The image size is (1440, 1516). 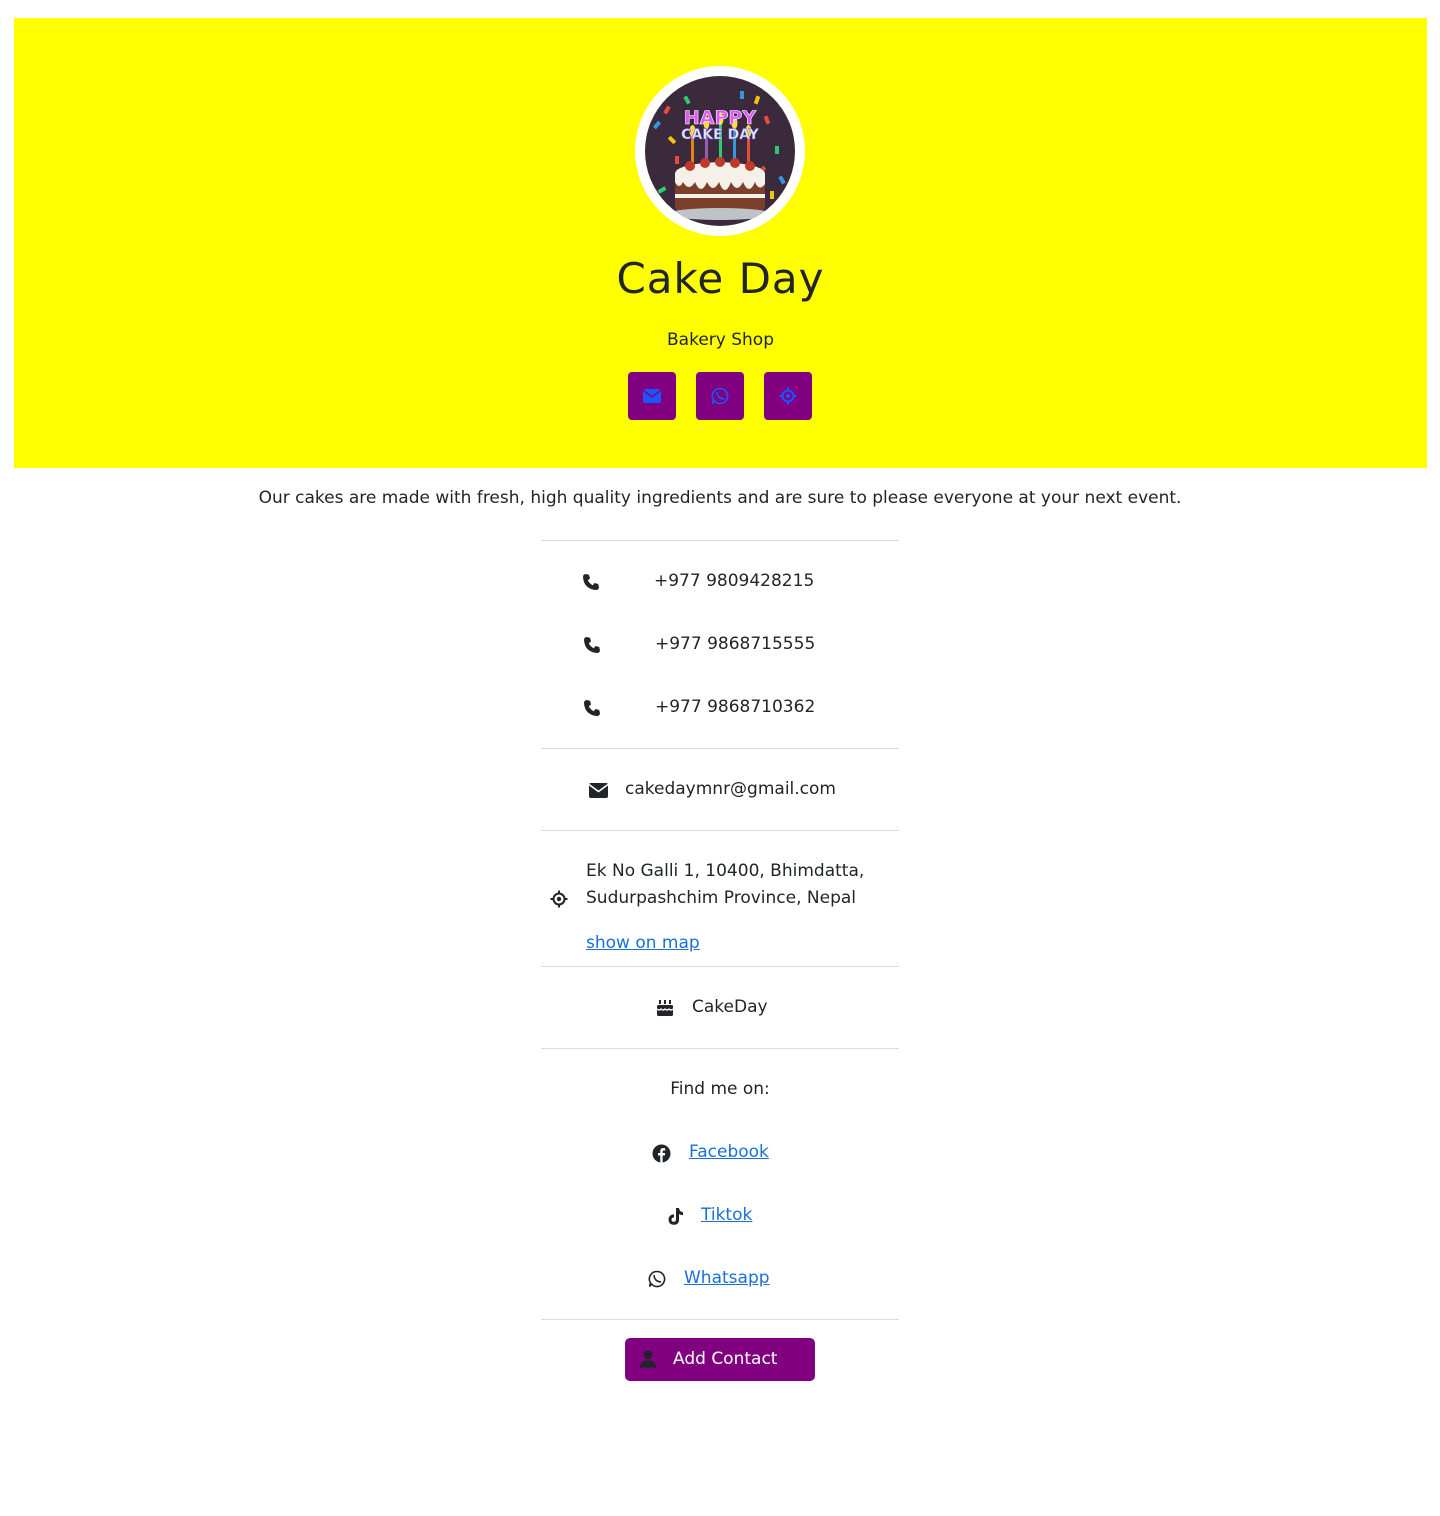 What do you see at coordinates (725, 1359) in the screenshot?
I see `add-contact-label: Add Contact` at bounding box center [725, 1359].